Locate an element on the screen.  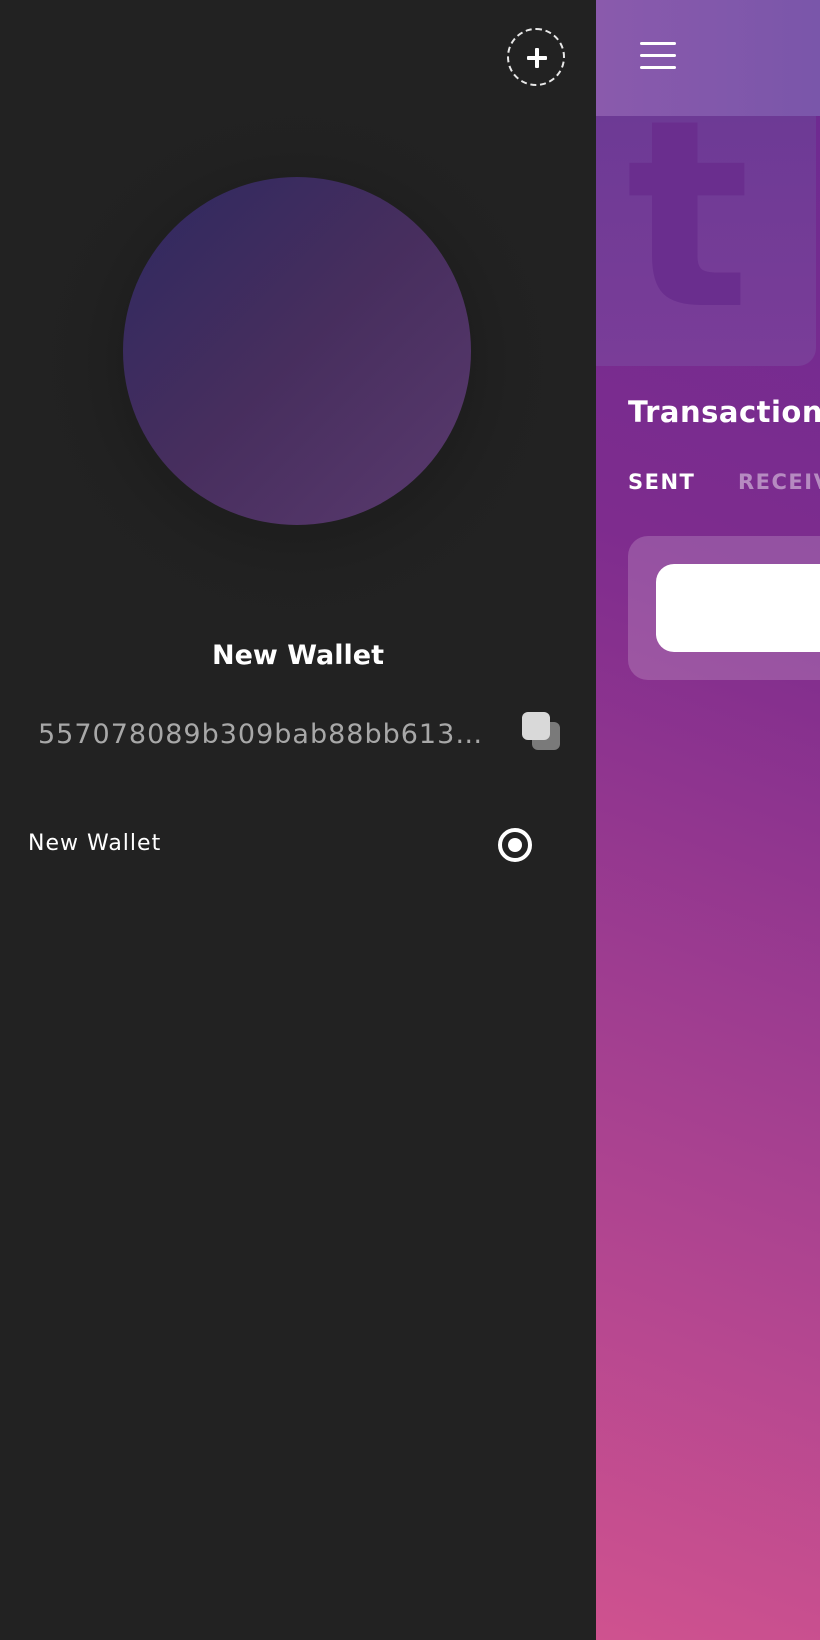
transaction-item is located at coordinates (738, 608).